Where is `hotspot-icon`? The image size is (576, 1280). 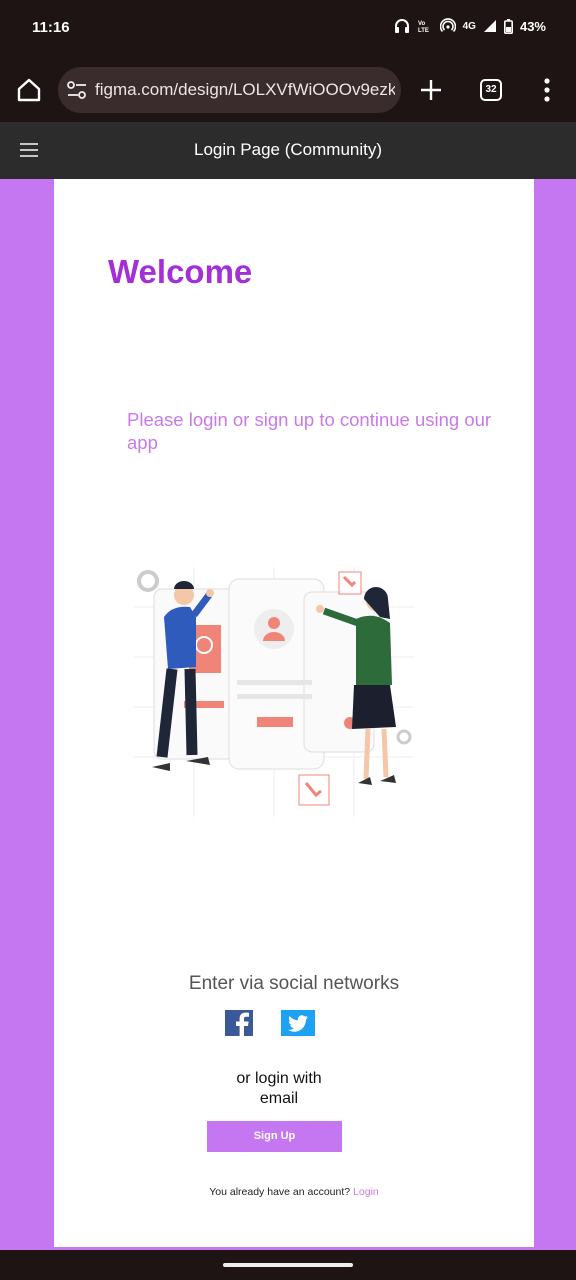 hotspot-icon is located at coordinates (447, 26).